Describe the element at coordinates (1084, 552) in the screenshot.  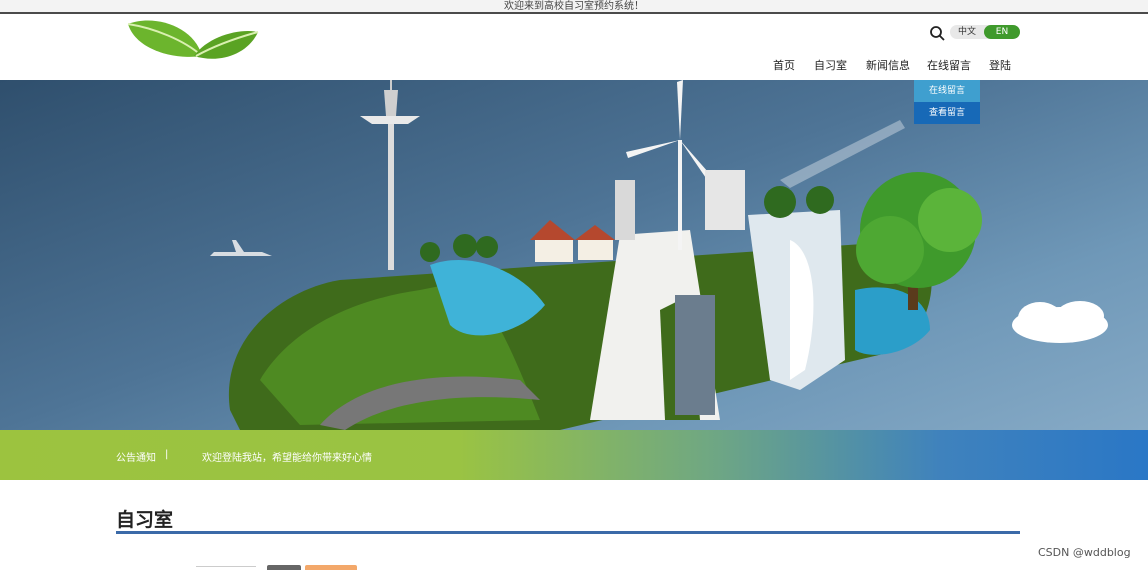
I see `watermark-text: CSDN @wddblog` at that location.